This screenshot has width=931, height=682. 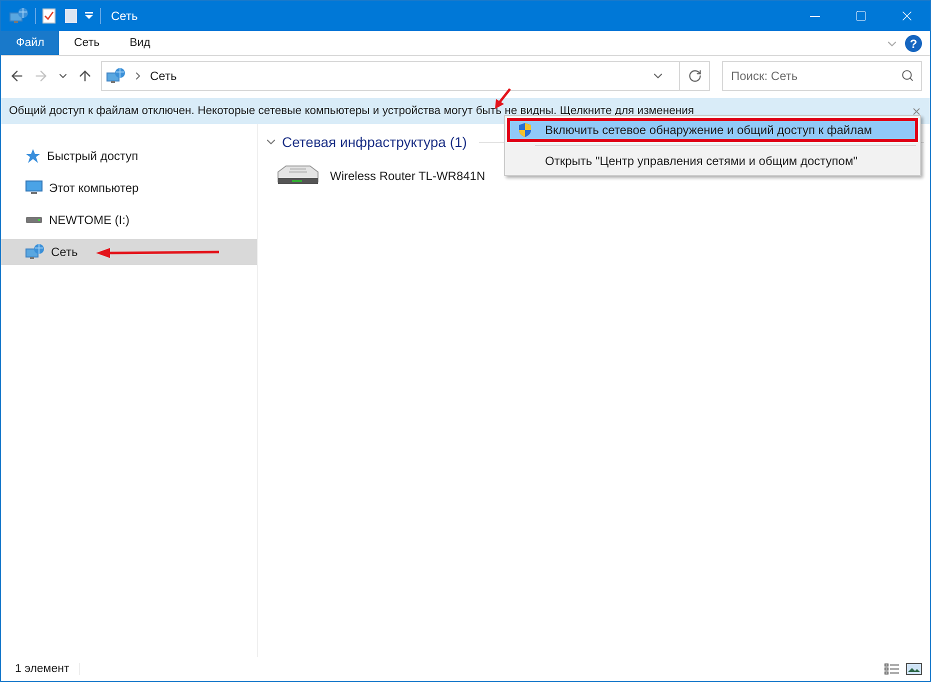 I want to click on sidebar-item: NEWTOME (I:), so click(x=129, y=220).